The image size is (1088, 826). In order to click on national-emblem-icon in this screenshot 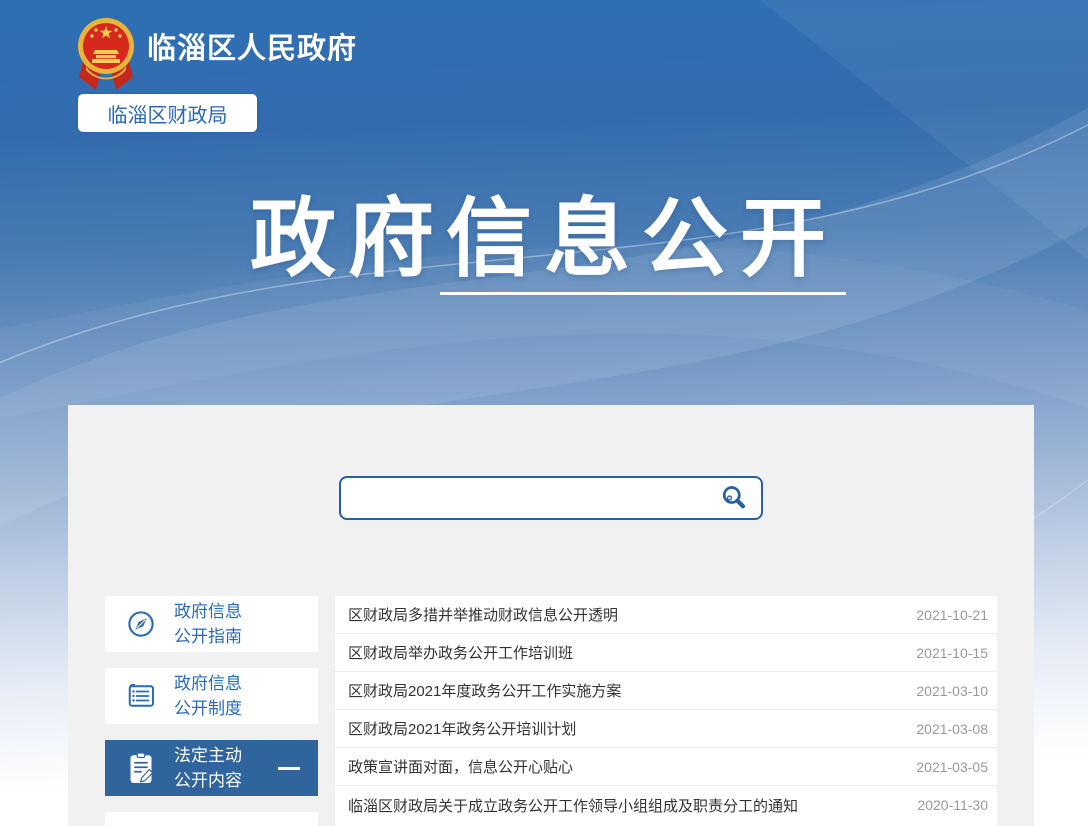, I will do `click(106, 54)`.